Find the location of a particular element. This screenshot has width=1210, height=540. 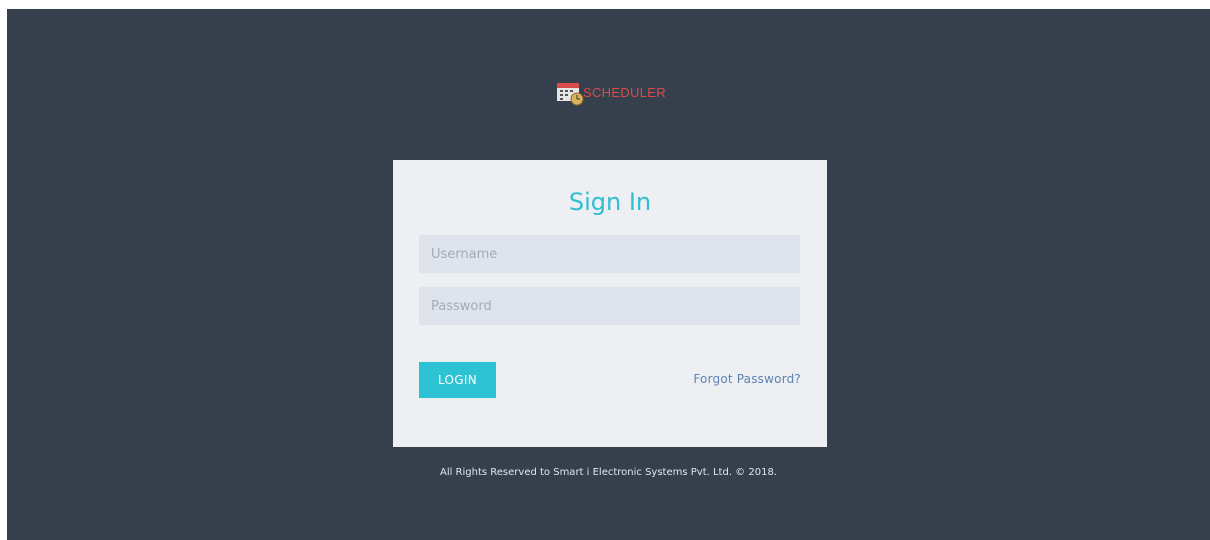

app-logo: SCHEDULER is located at coordinates (610, 93).